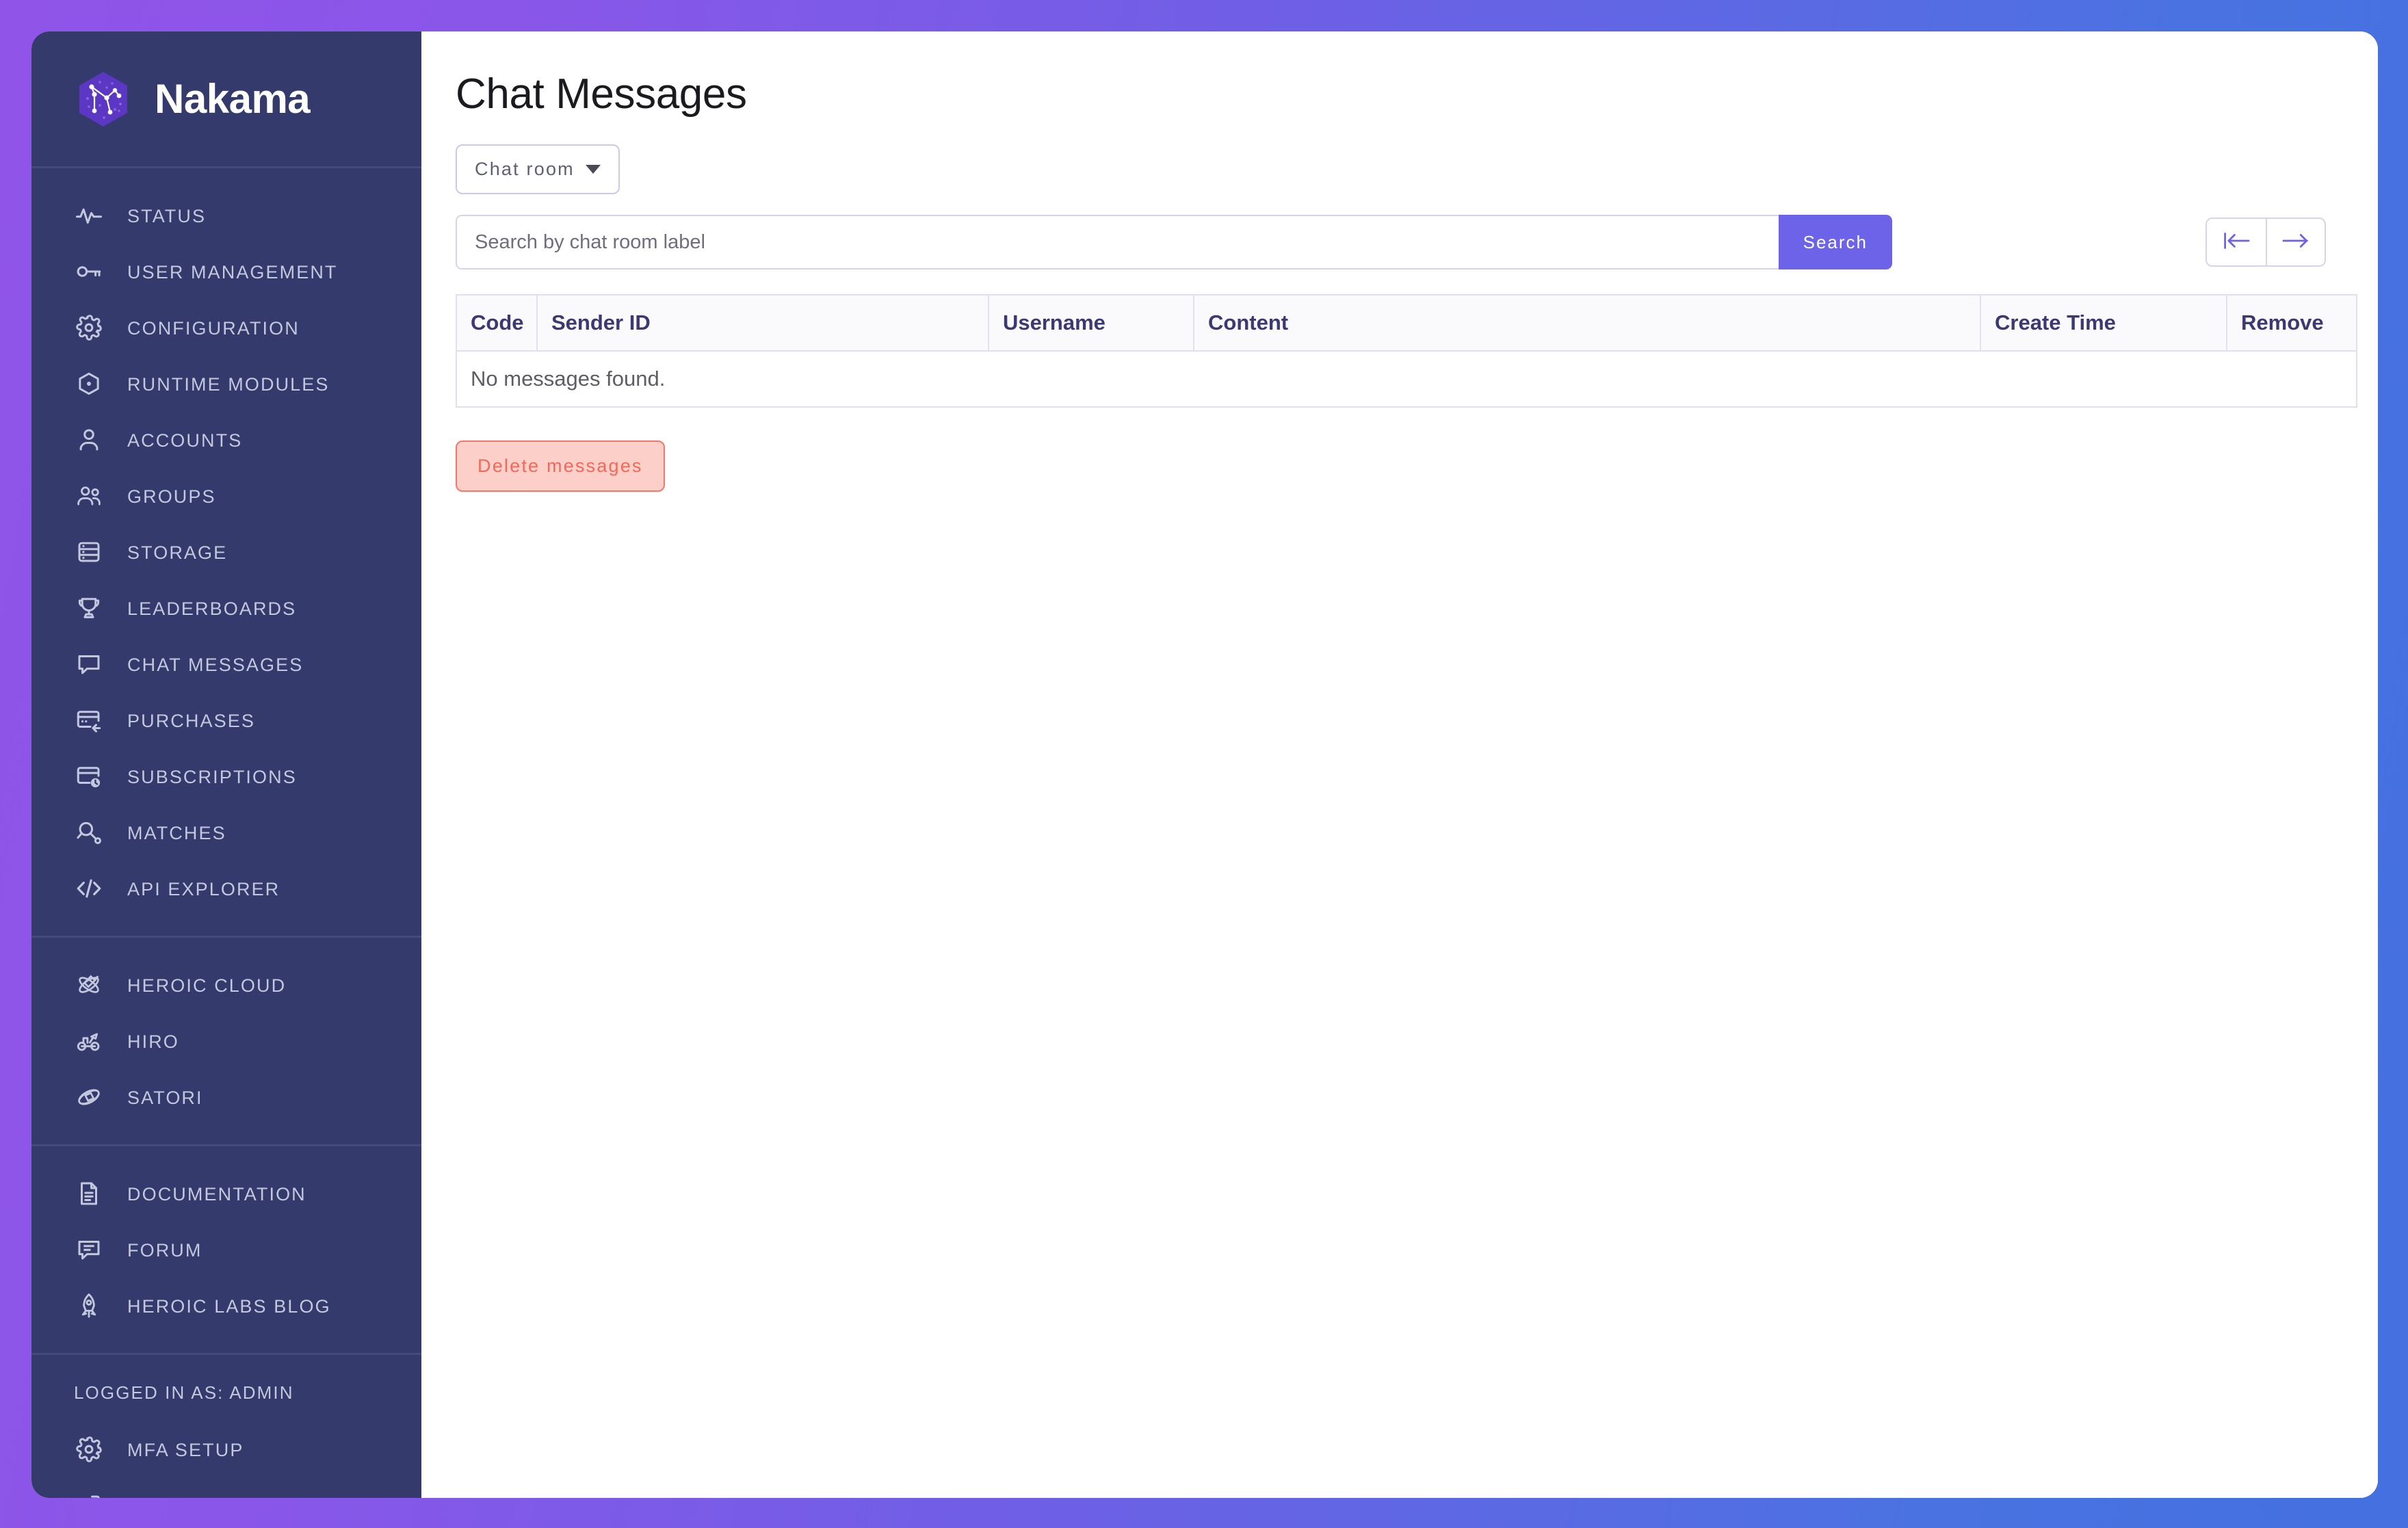 This screenshot has height=1528, width=2408. I want to click on sidebar-item-hiro: Hiro, so click(226, 1041).